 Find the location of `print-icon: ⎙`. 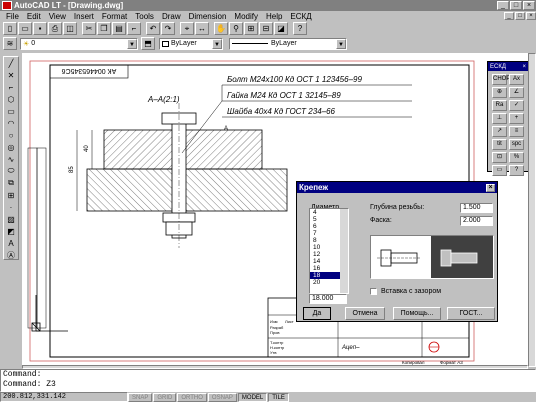

print-icon: ⎙ is located at coordinates (55, 28).